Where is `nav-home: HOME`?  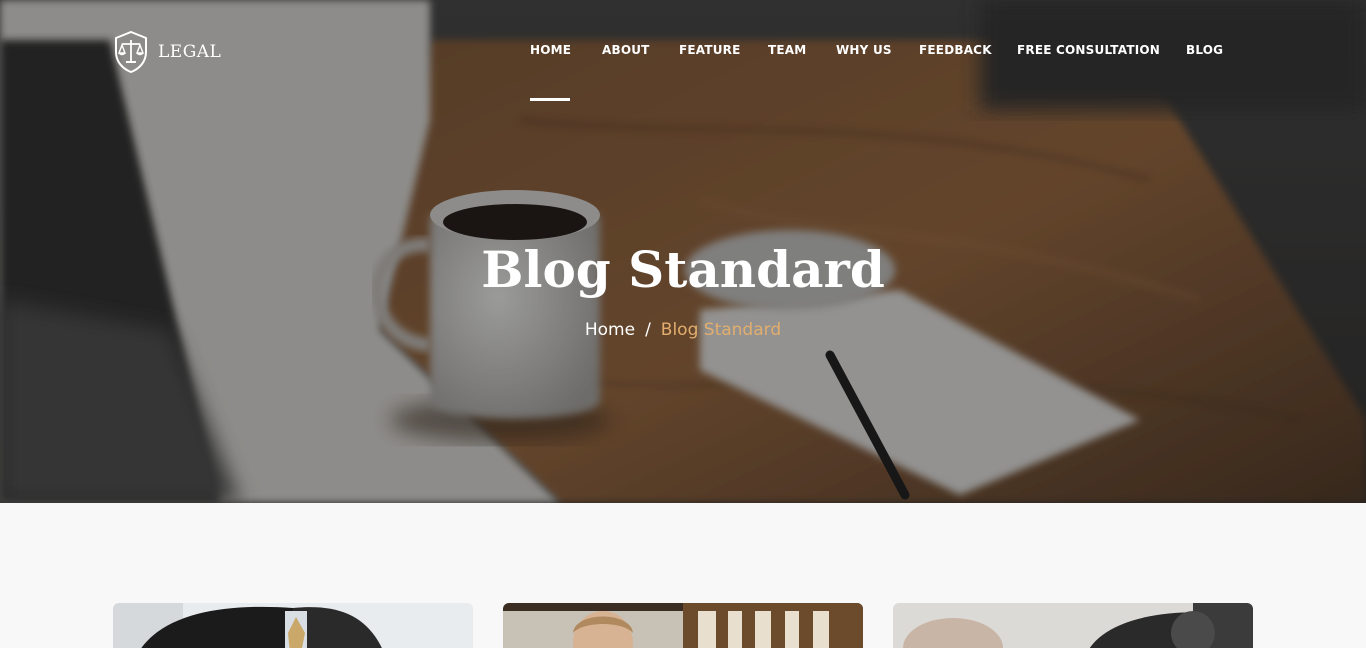
nav-home: HOME is located at coordinates (550, 50).